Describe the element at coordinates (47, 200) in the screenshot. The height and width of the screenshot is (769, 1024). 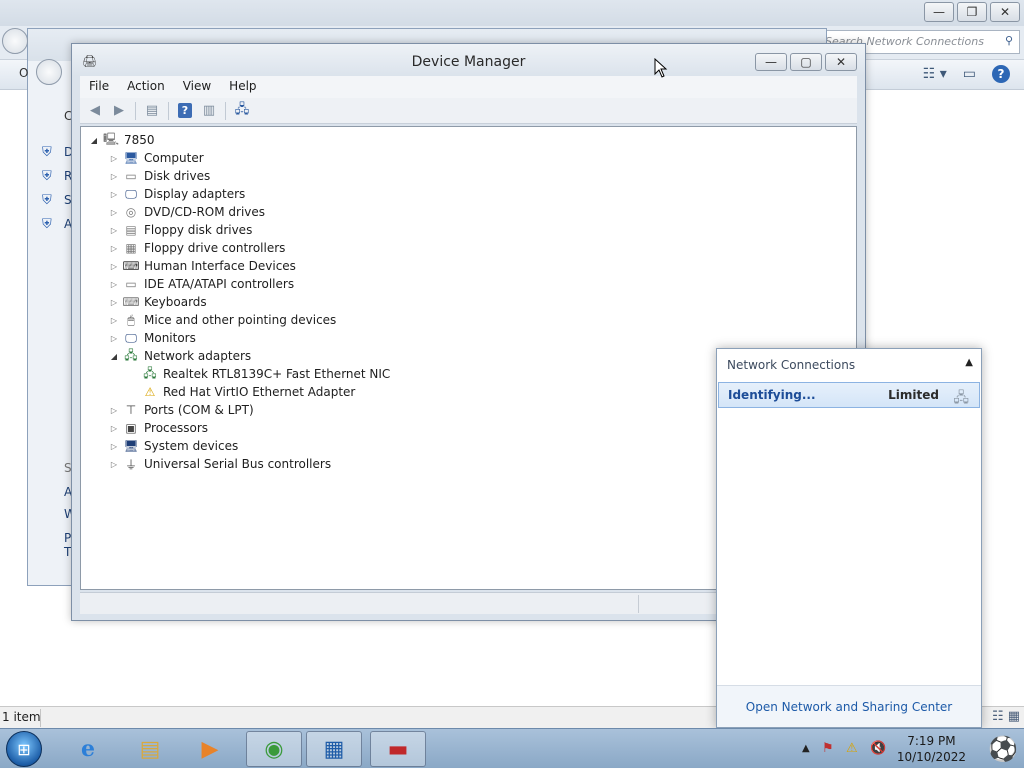
I see `shield-icon: ⛨` at that location.